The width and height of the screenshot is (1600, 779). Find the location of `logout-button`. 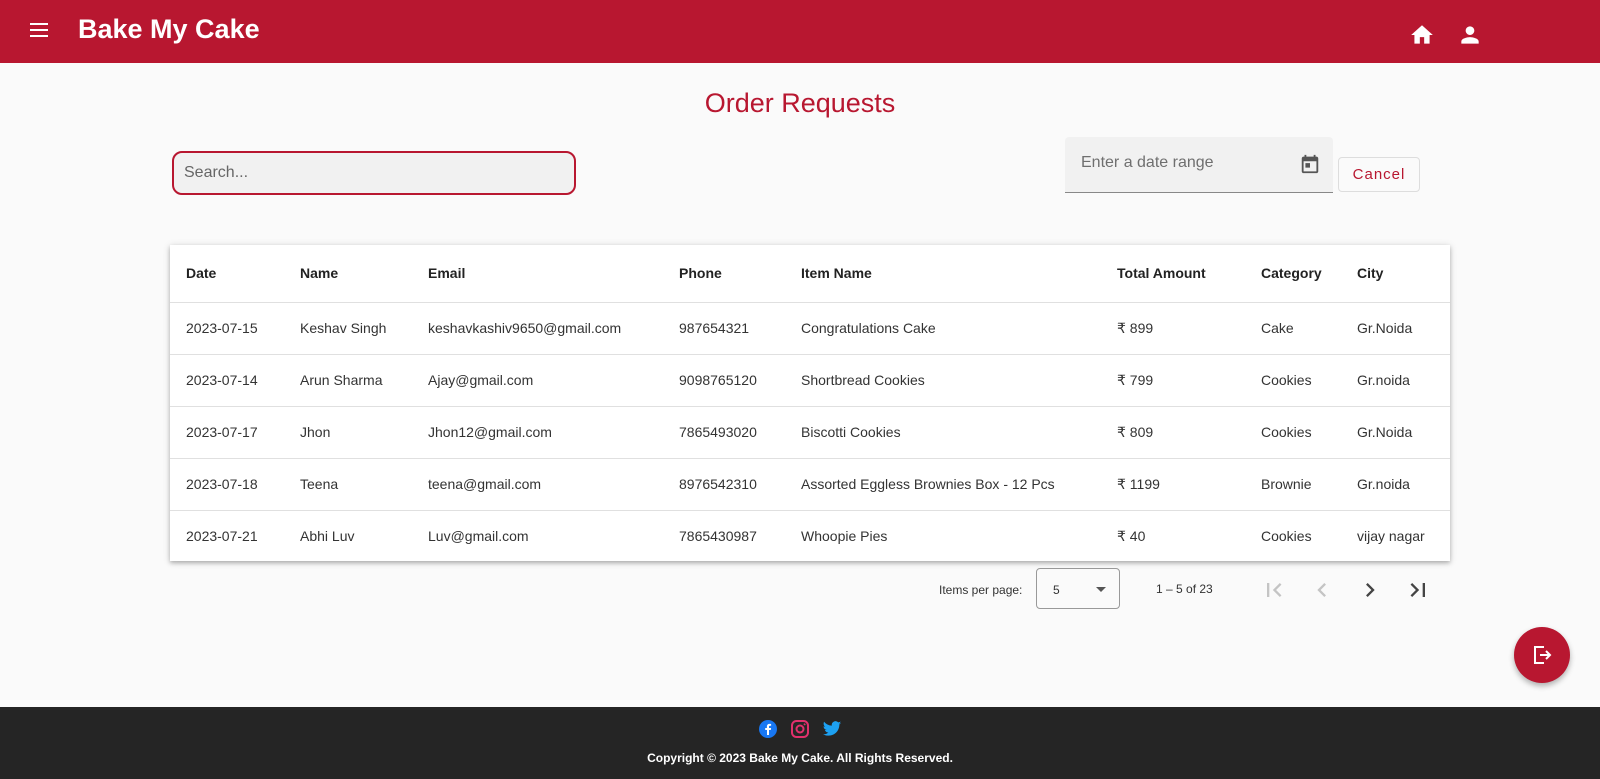

logout-button is located at coordinates (1542, 655).